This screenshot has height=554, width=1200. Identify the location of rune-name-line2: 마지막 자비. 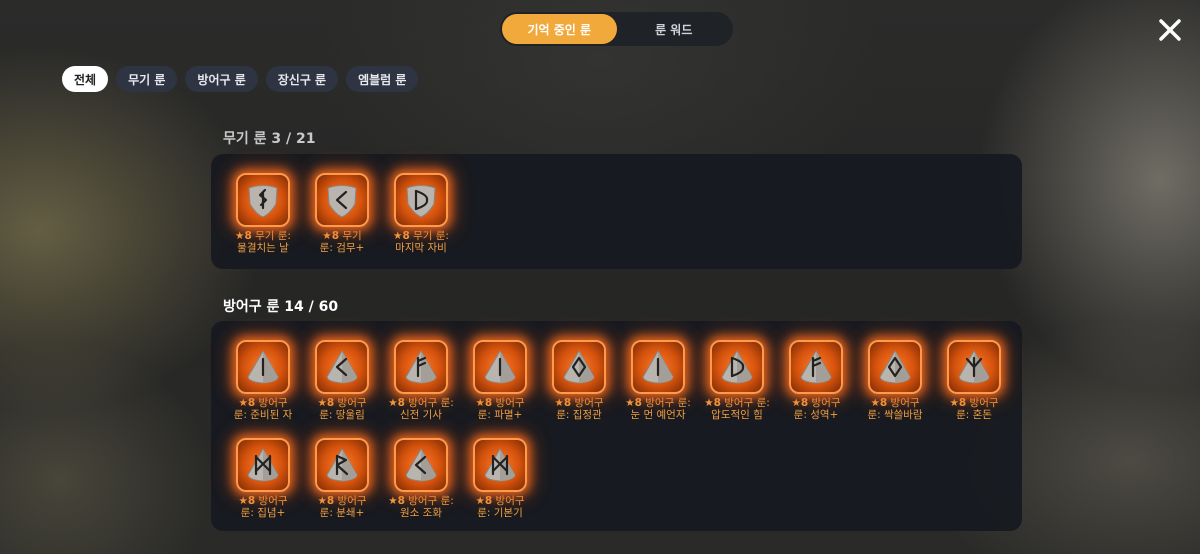
(421, 248).